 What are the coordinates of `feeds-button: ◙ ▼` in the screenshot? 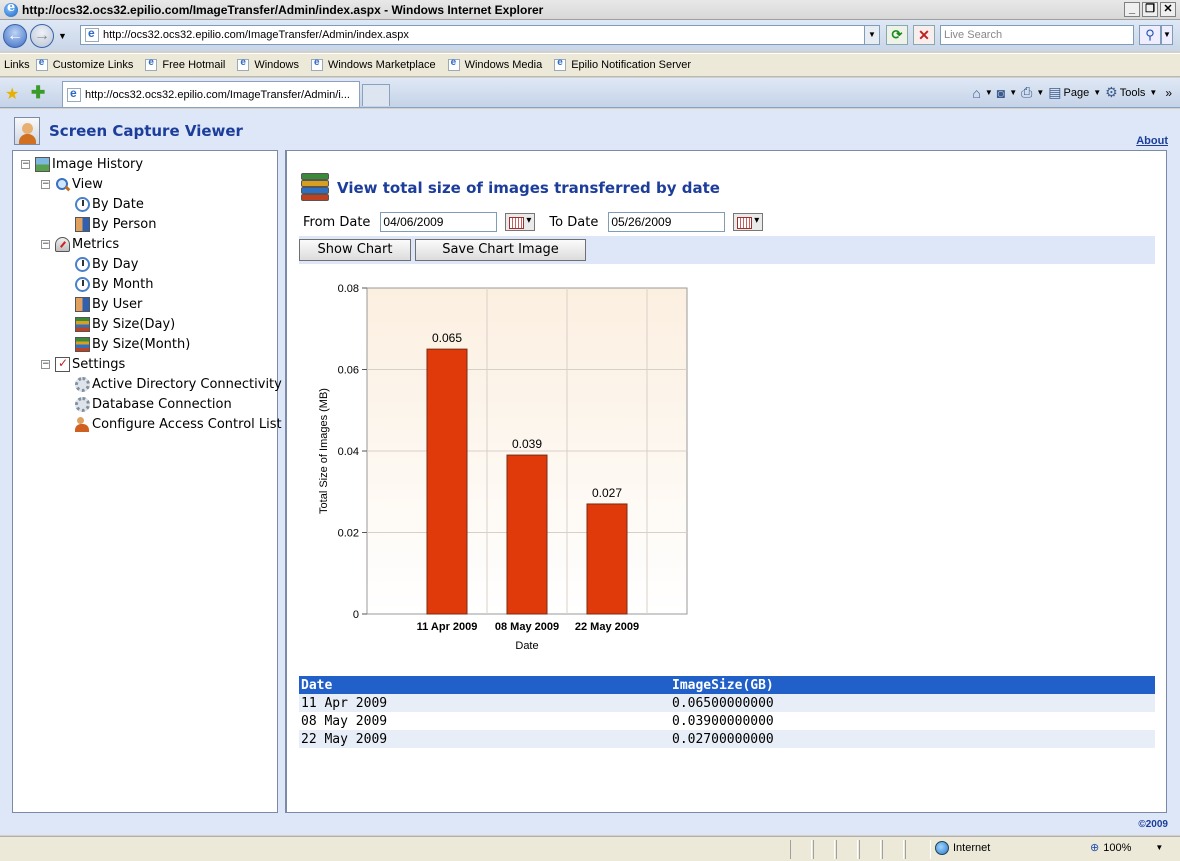 It's located at (1007, 93).